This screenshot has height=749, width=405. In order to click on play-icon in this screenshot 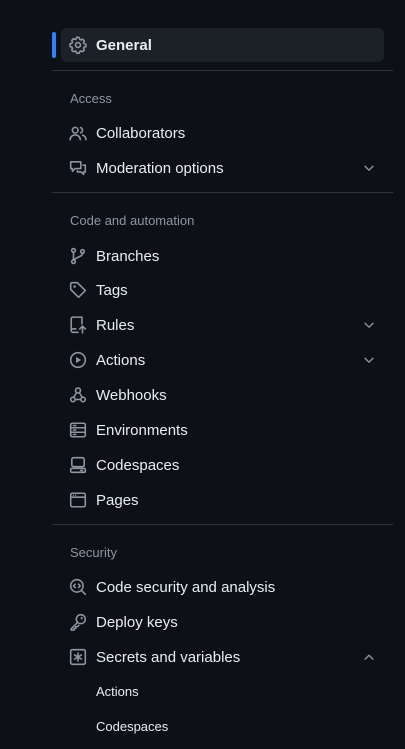, I will do `click(78, 360)`.